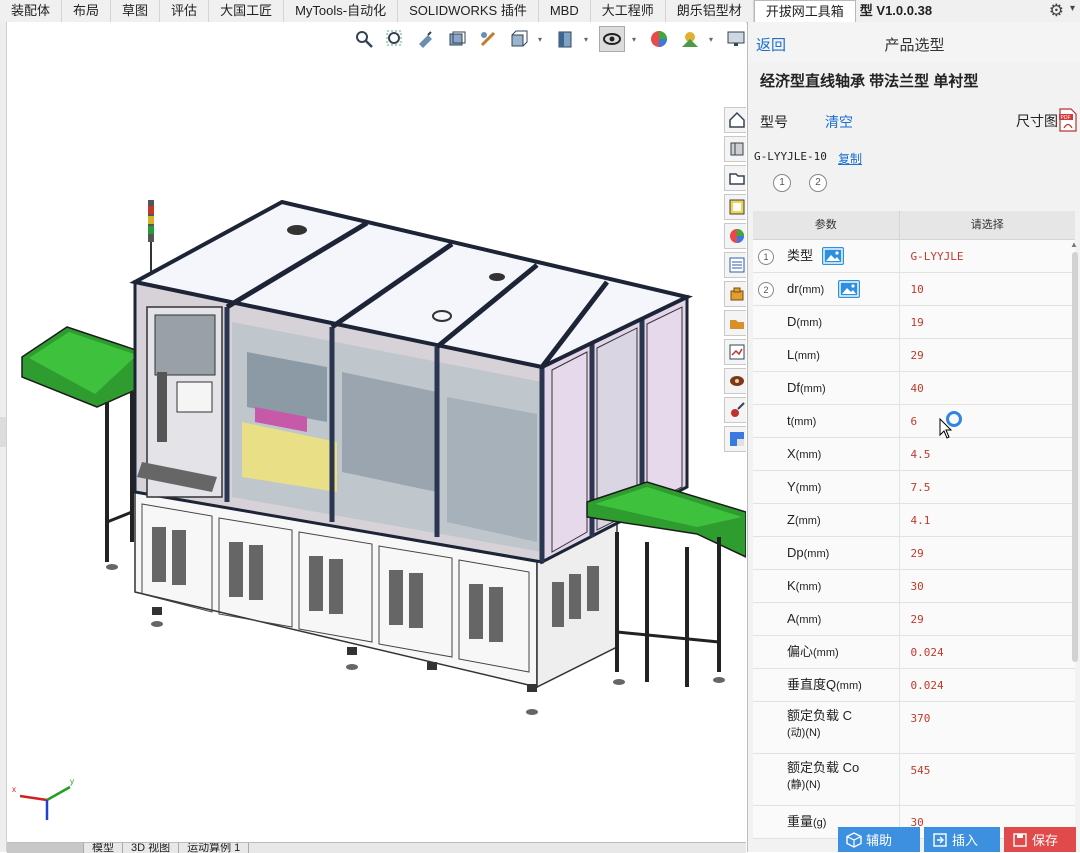 The width and height of the screenshot is (1080, 853). Describe the element at coordinates (45, 848) in the screenshot. I see `model-tab` at that location.